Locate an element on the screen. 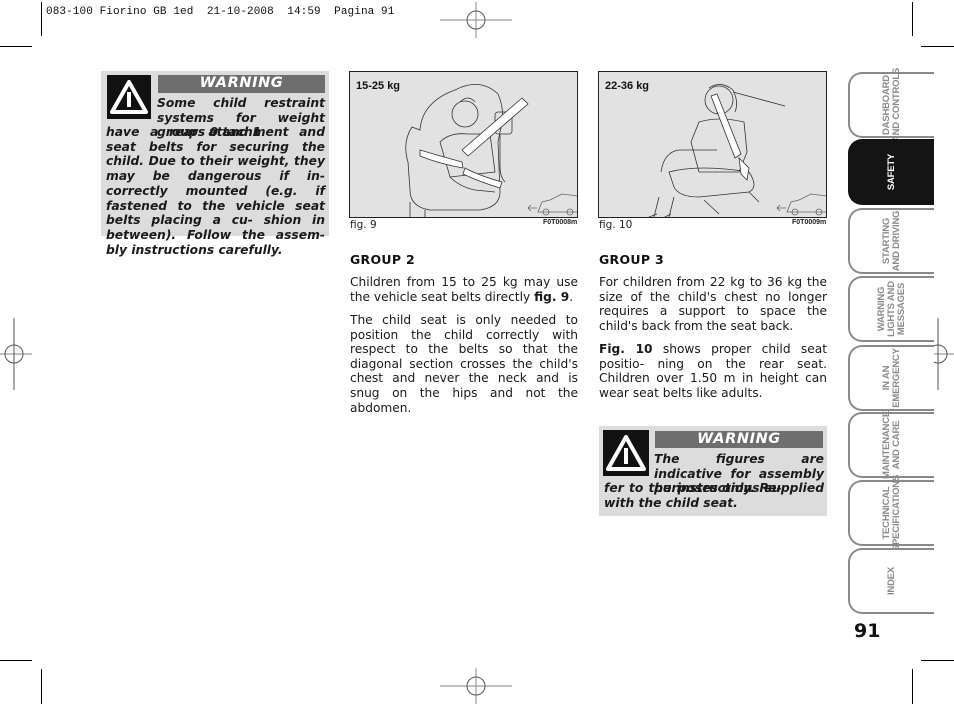 The height and width of the screenshot is (706, 954). tab-label: WARNING LIGHTS AND MESSAGES is located at coordinates (891, 309).